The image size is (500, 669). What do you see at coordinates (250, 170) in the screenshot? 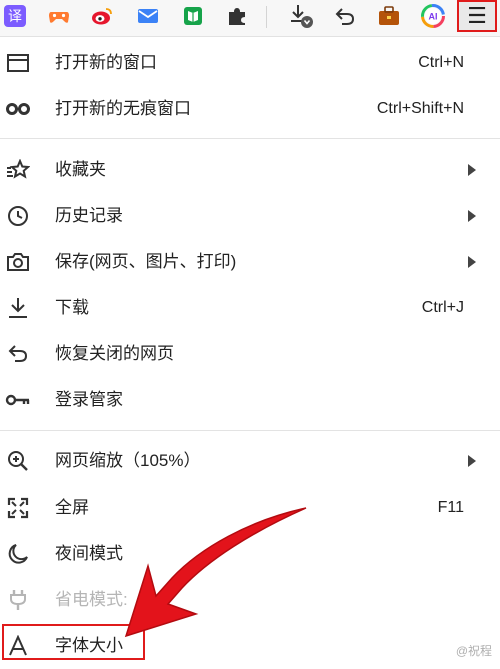
I see `menu-item-favorites: 收藏夹` at bounding box center [250, 170].